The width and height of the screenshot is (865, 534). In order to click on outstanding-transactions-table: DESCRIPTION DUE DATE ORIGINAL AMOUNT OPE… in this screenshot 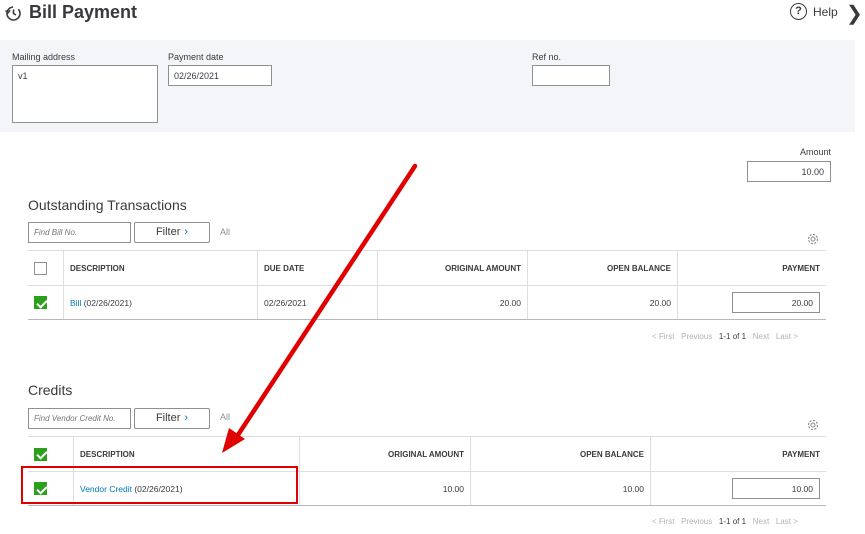, I will do `click(427, 285)`.